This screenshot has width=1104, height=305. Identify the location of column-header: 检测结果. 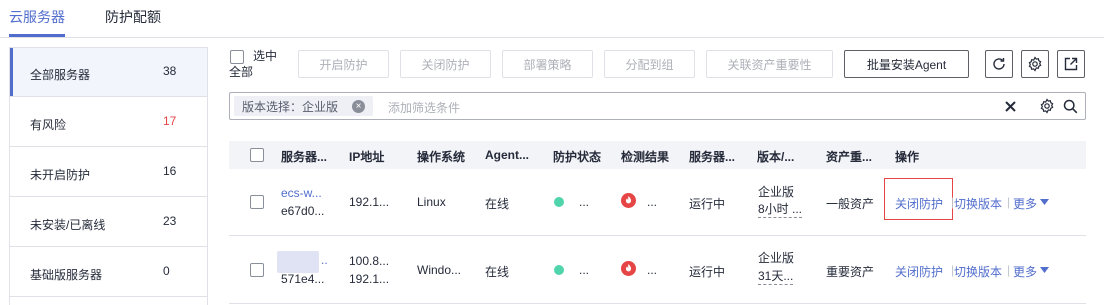
(645, 156).